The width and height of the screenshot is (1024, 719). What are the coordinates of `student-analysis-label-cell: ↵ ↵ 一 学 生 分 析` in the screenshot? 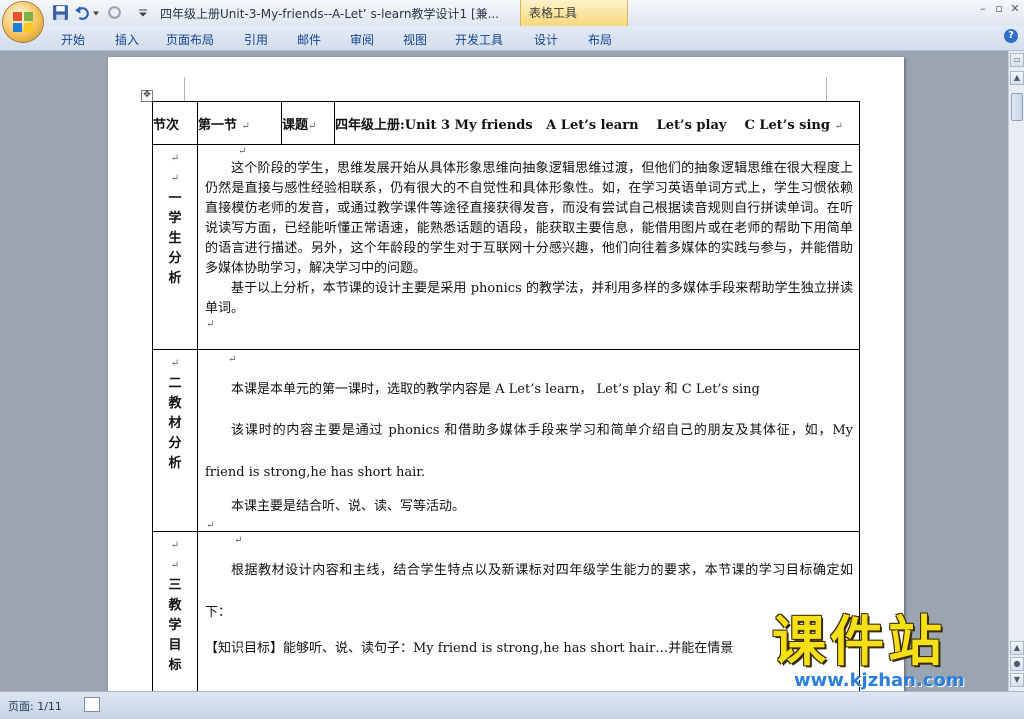 It's located at (175, 247).